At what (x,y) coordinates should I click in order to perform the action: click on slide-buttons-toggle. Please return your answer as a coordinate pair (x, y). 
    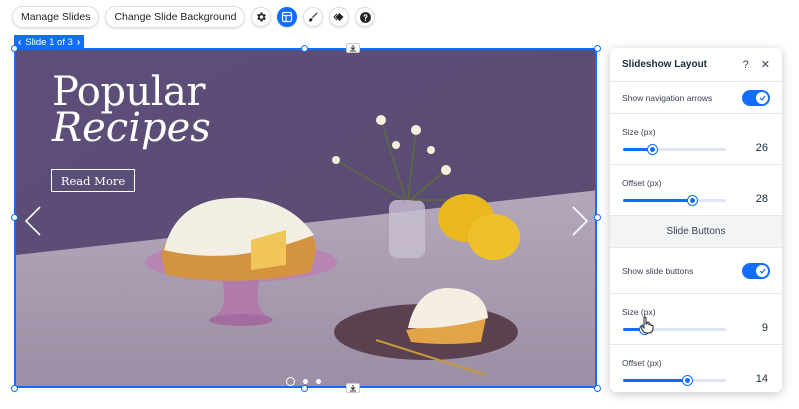
    Looking at the image, I should click on (756, 270).